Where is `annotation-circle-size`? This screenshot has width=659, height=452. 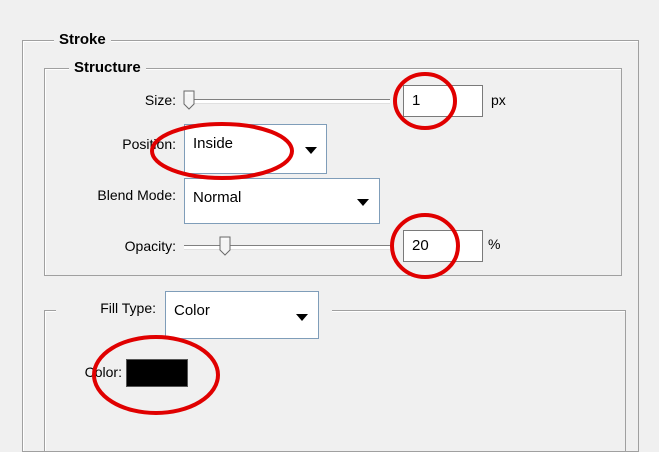 annotation-circle-size is located at coordinates (425, 101).